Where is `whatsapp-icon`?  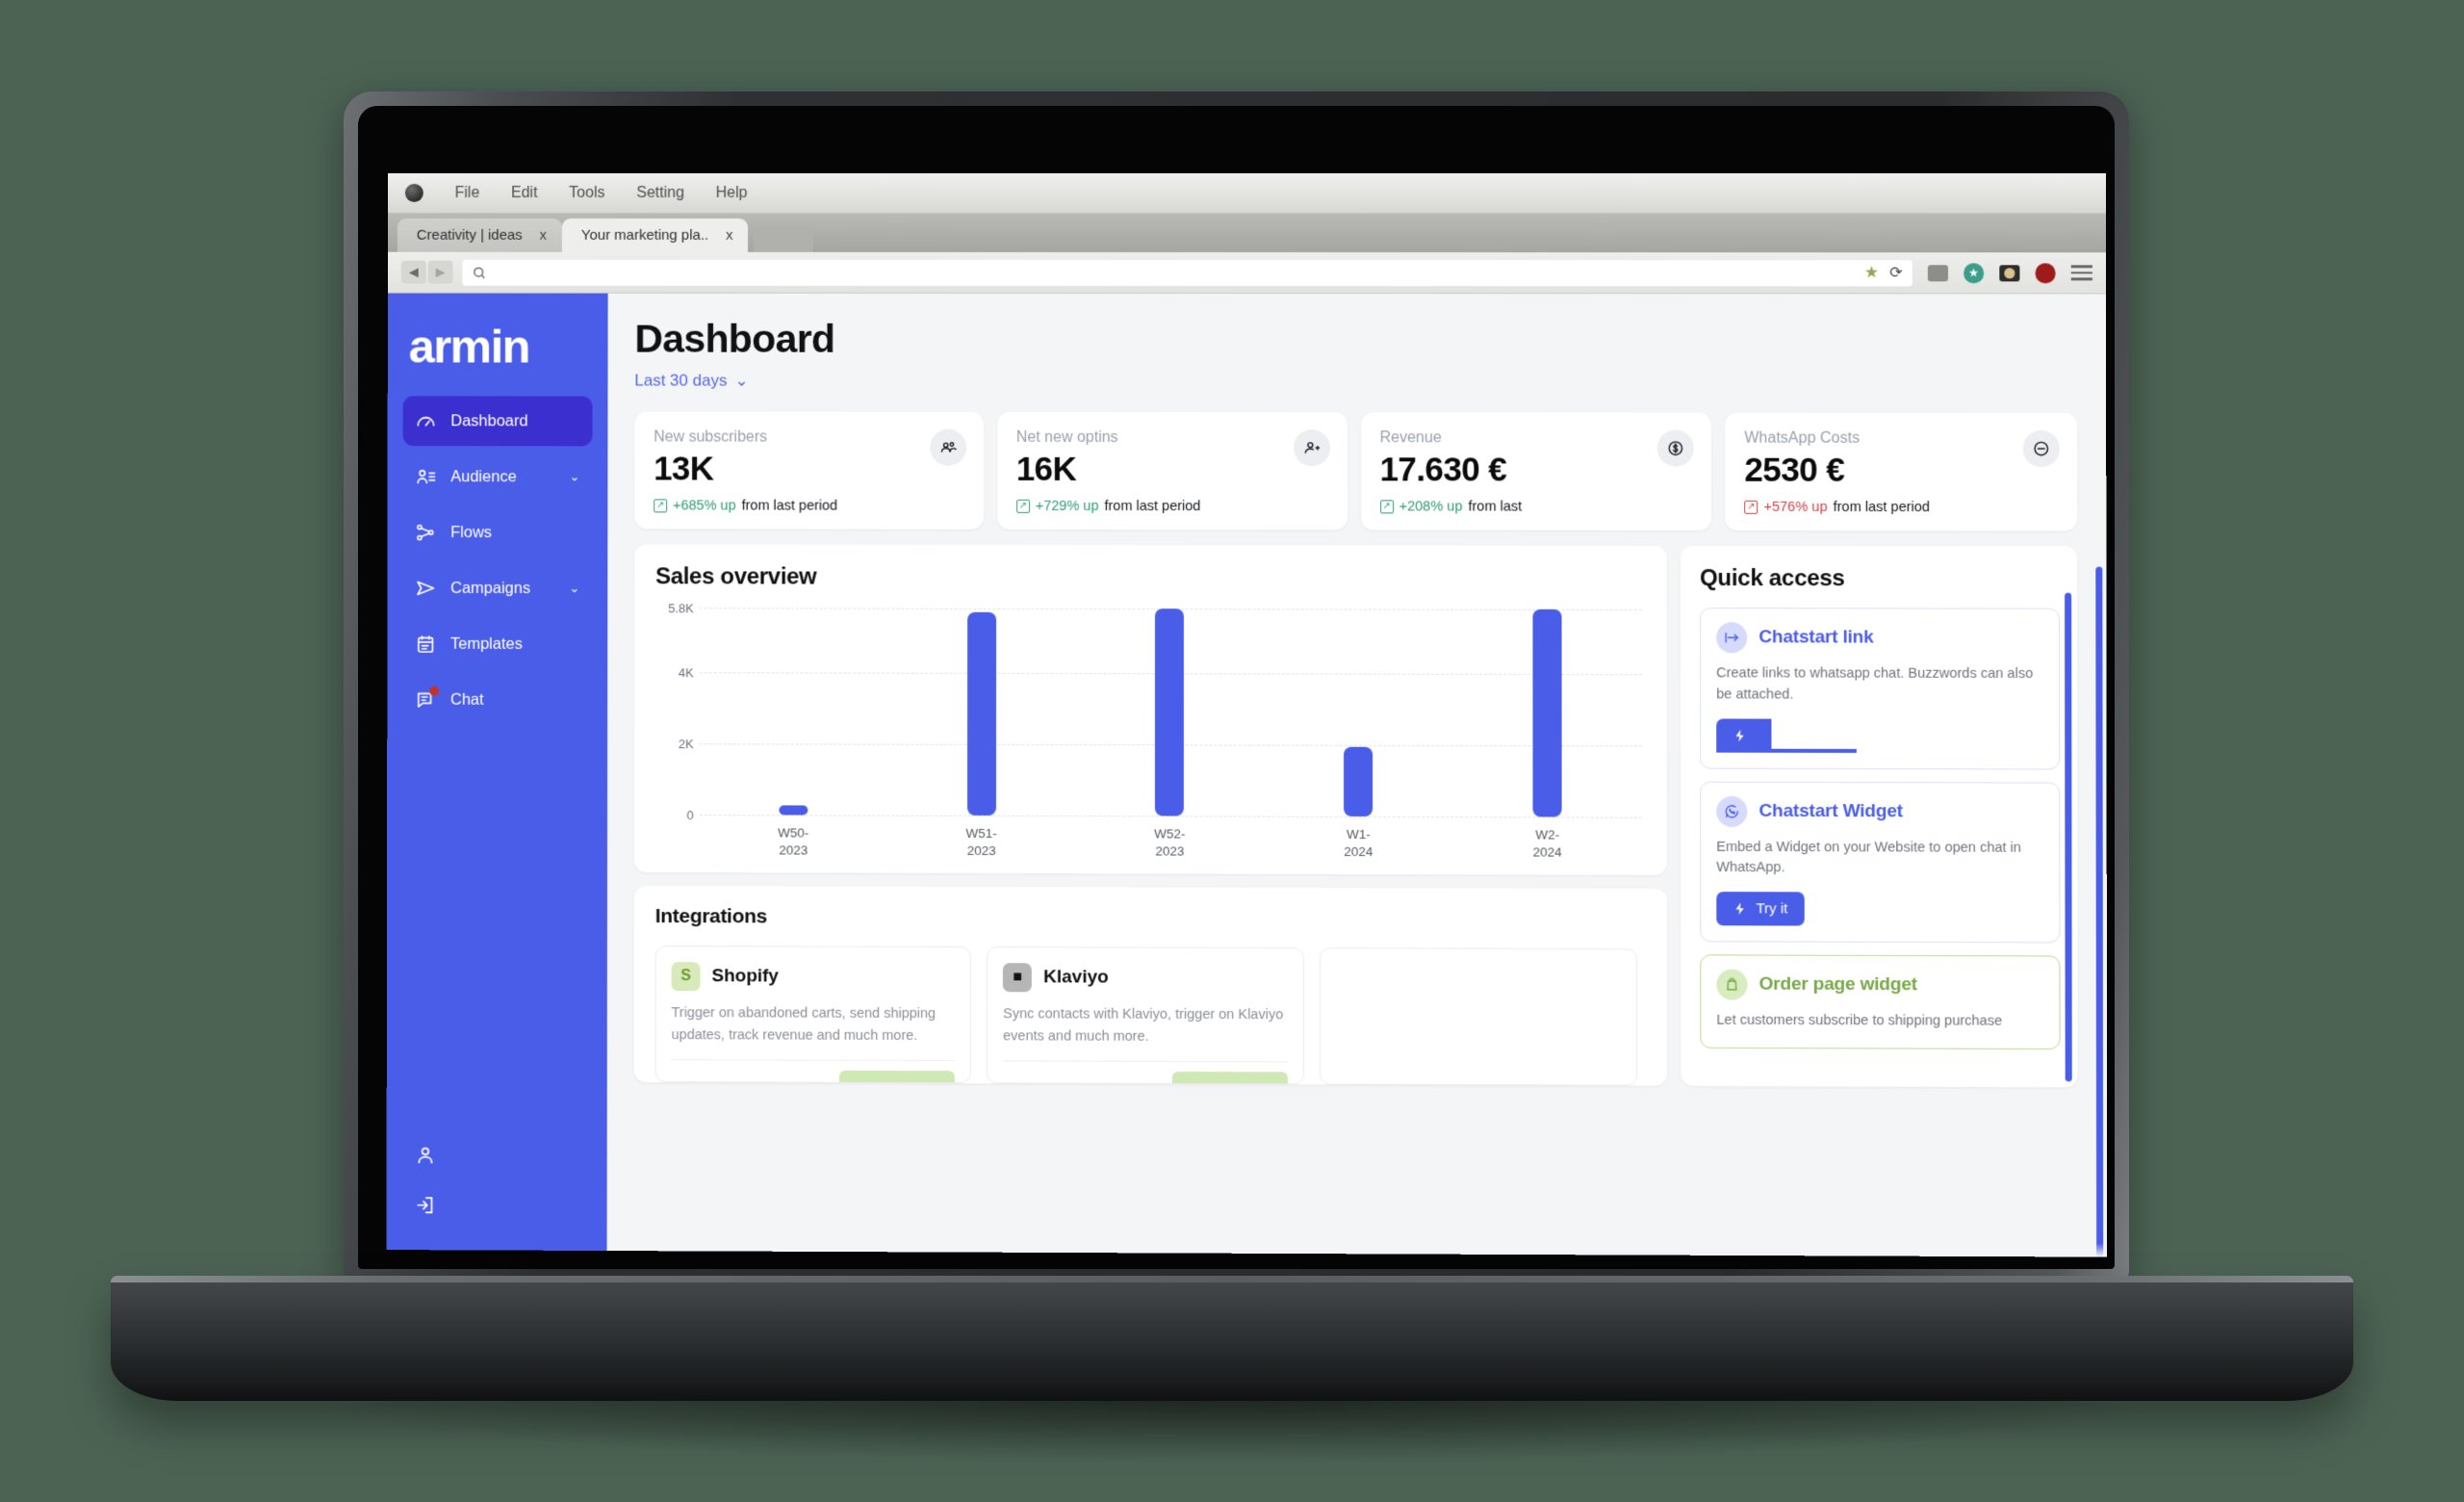
whatsapp-icon is located at coordinates (1732, 811).